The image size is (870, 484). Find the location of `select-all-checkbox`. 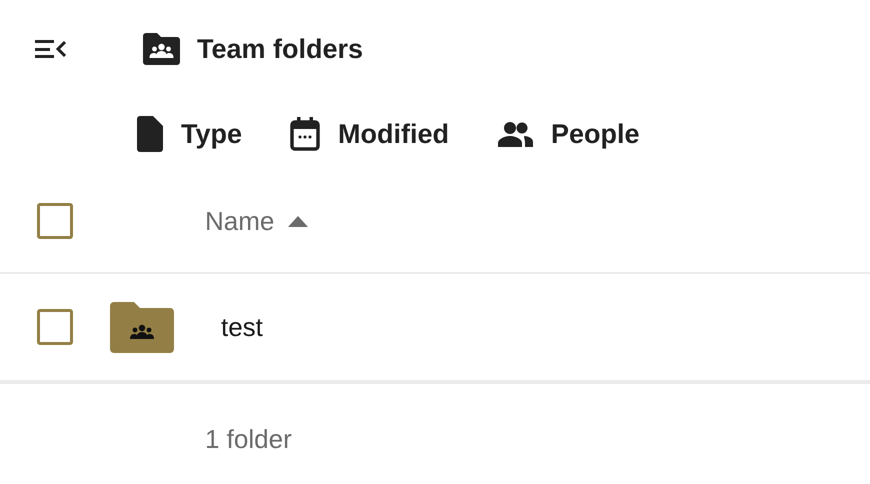

select-all-checkbox is located at coordinates (55, 221).